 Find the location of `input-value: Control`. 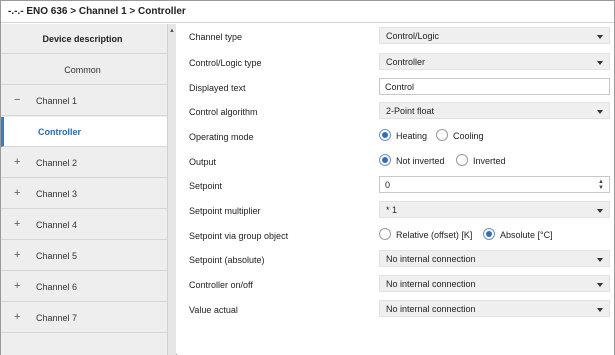

input-value: Control is located at coordinates (400, 87).